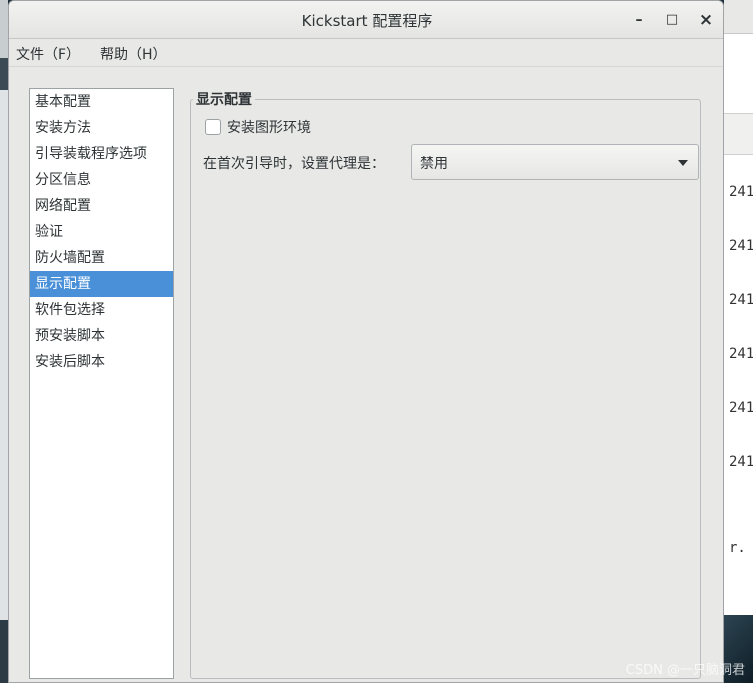 This screenshot has height=683, width=753. I want to click on sidebar-item-firewall-config: 防火墙配置, so click(101, 258).